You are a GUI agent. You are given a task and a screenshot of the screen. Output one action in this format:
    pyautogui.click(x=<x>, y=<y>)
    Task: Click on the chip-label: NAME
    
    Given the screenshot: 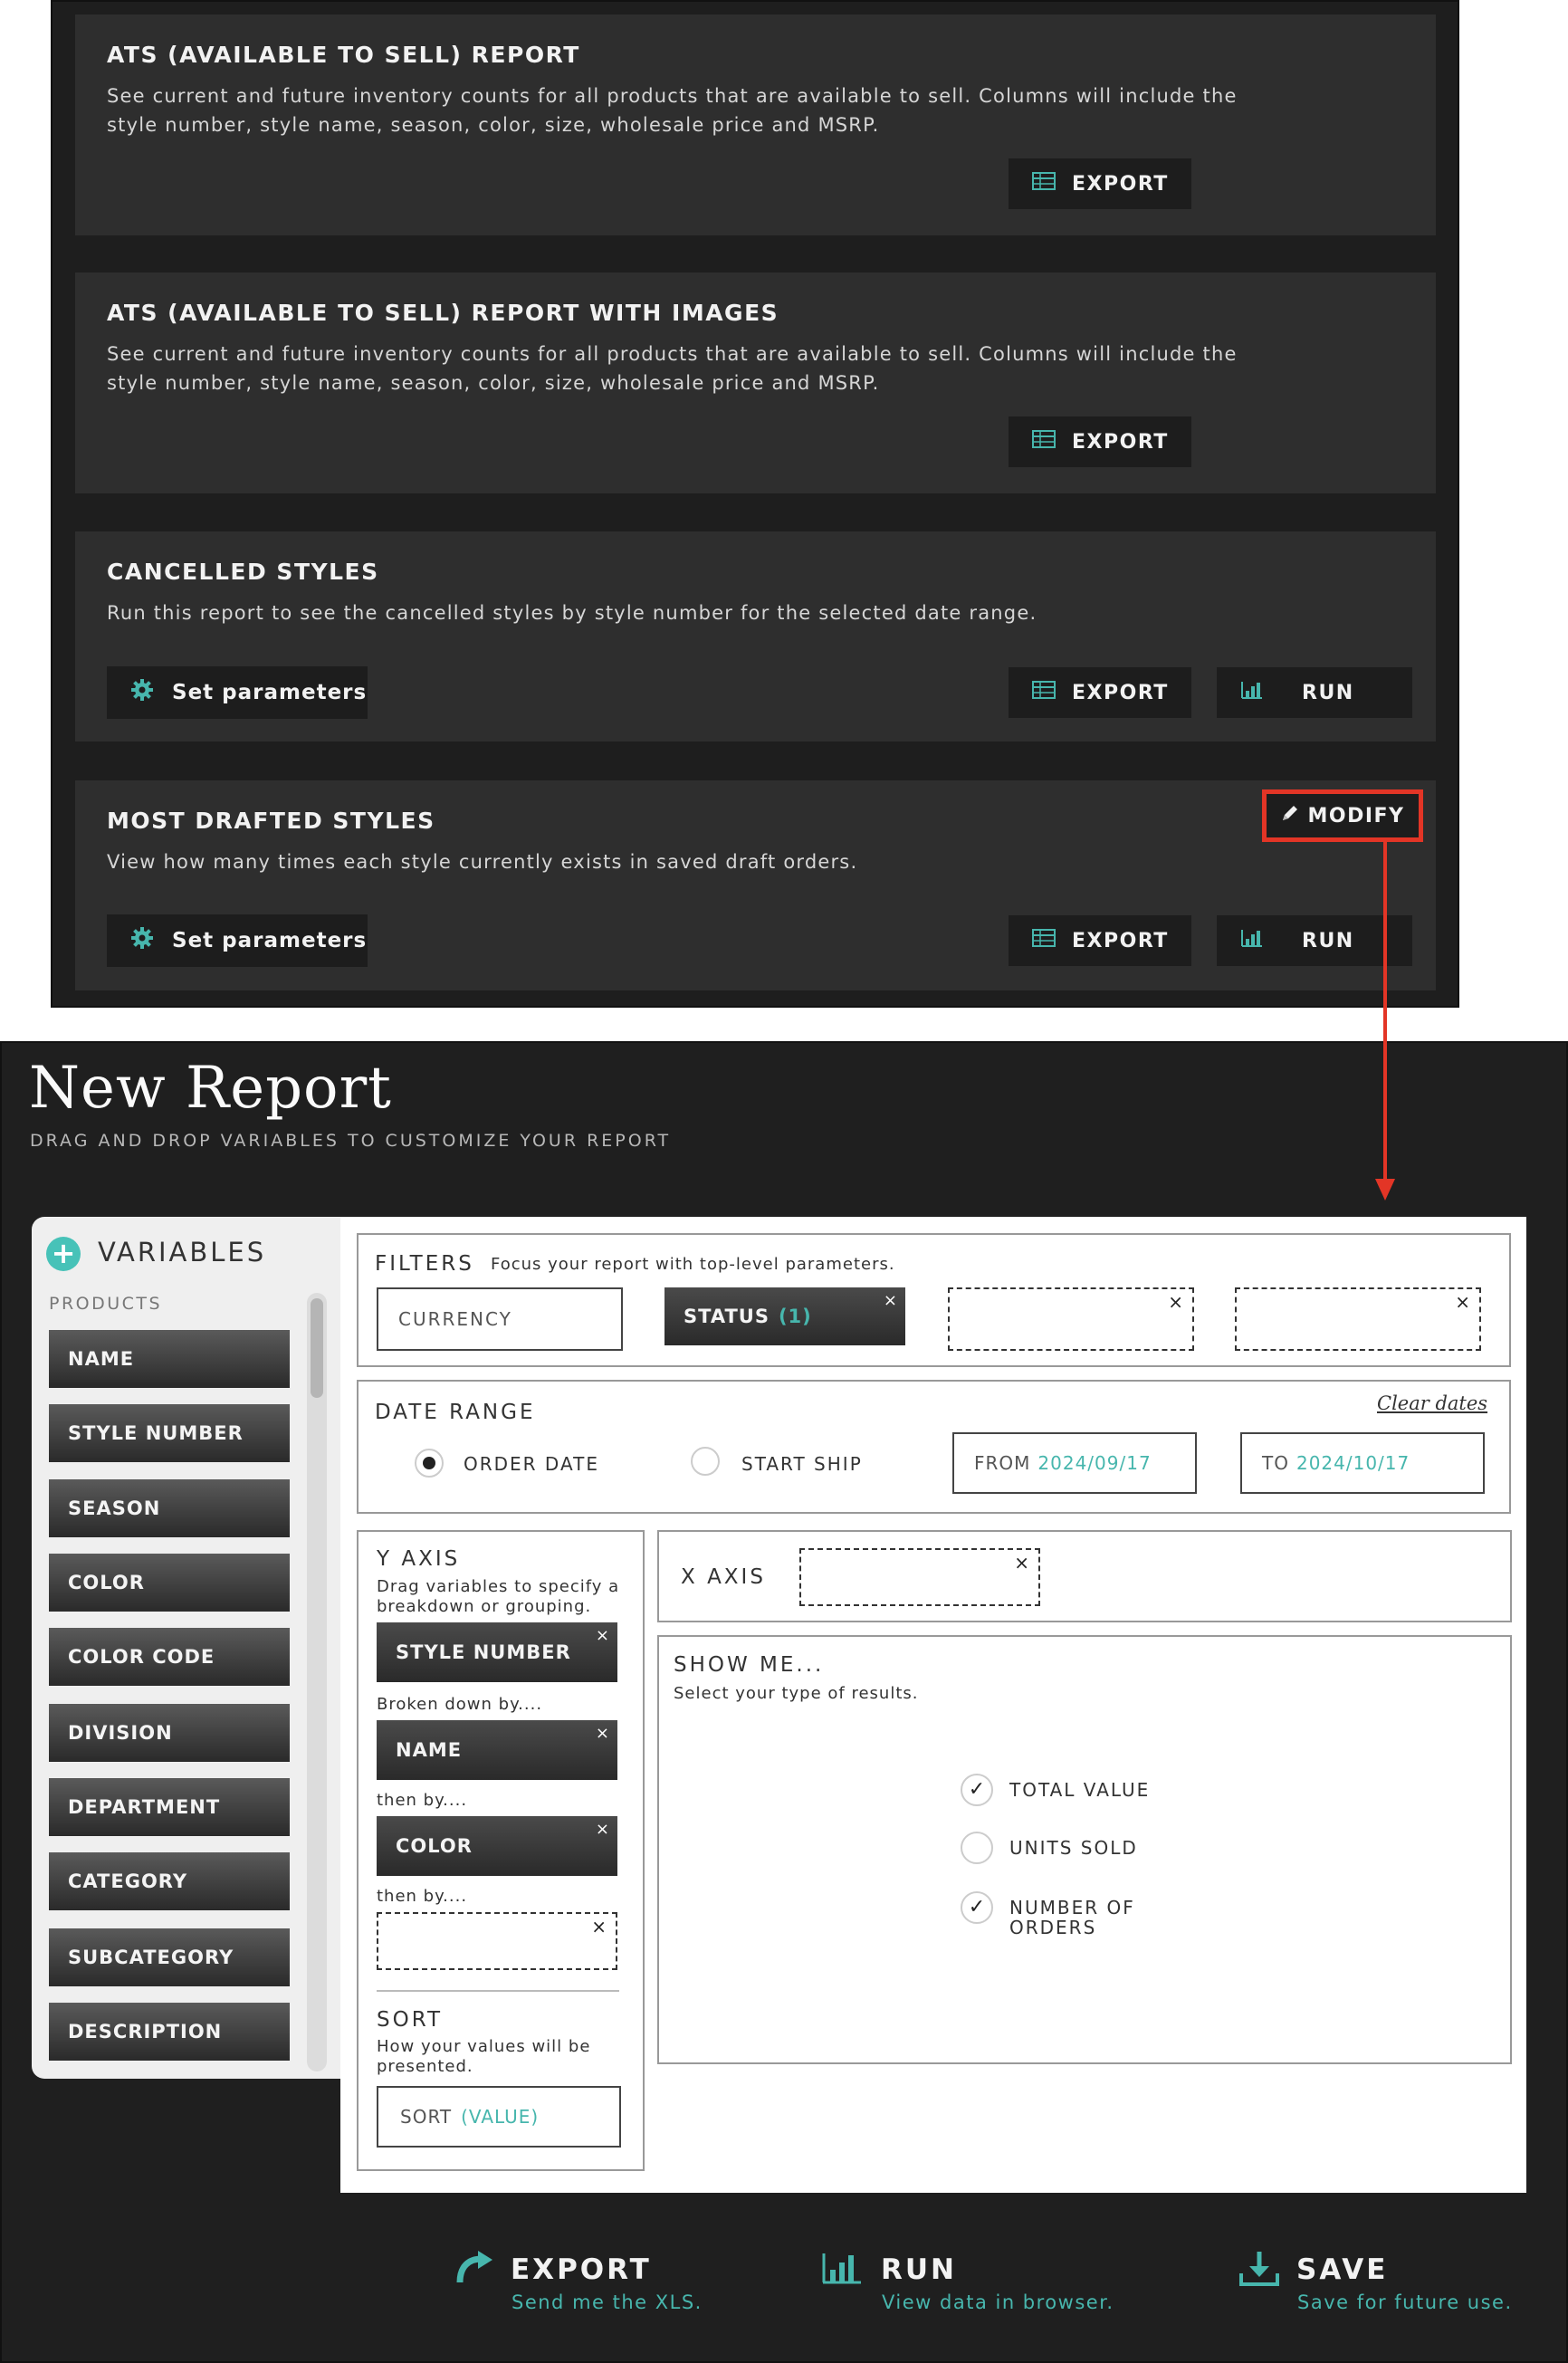 What is the action you would take?
    pyautogui.click(x=429, y=1750)
    